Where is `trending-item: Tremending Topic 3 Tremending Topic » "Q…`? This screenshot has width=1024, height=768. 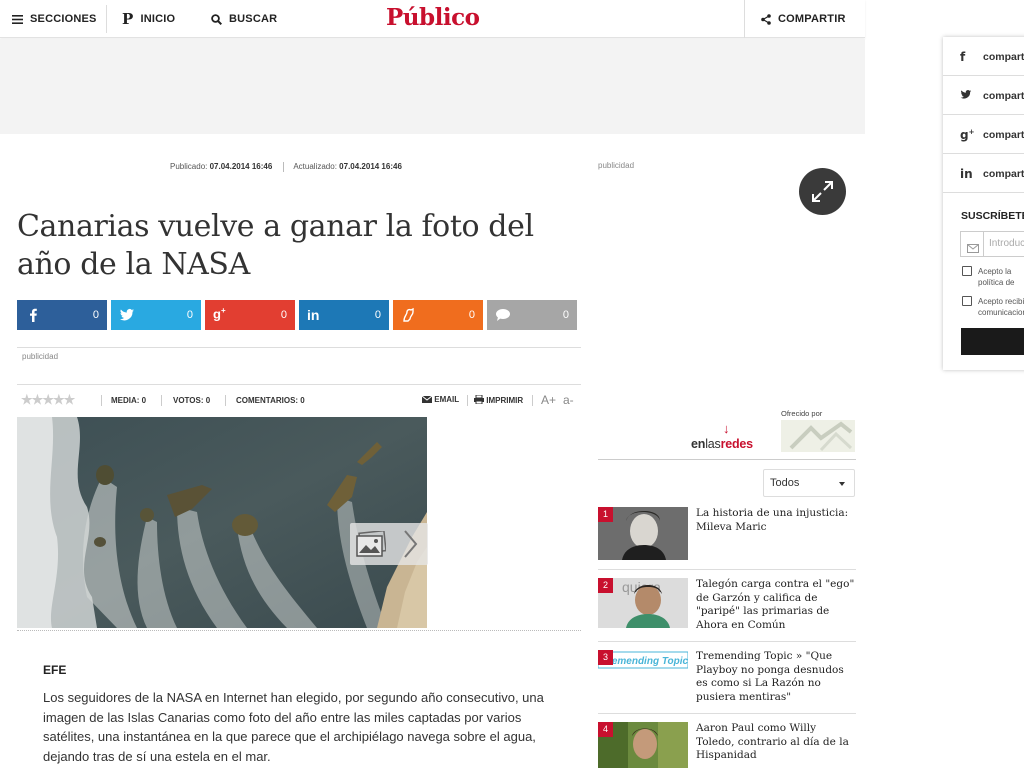 trending-item: Tremending Topic 3 Tremending Topic » "Q… is located at coordinates (727, 680).